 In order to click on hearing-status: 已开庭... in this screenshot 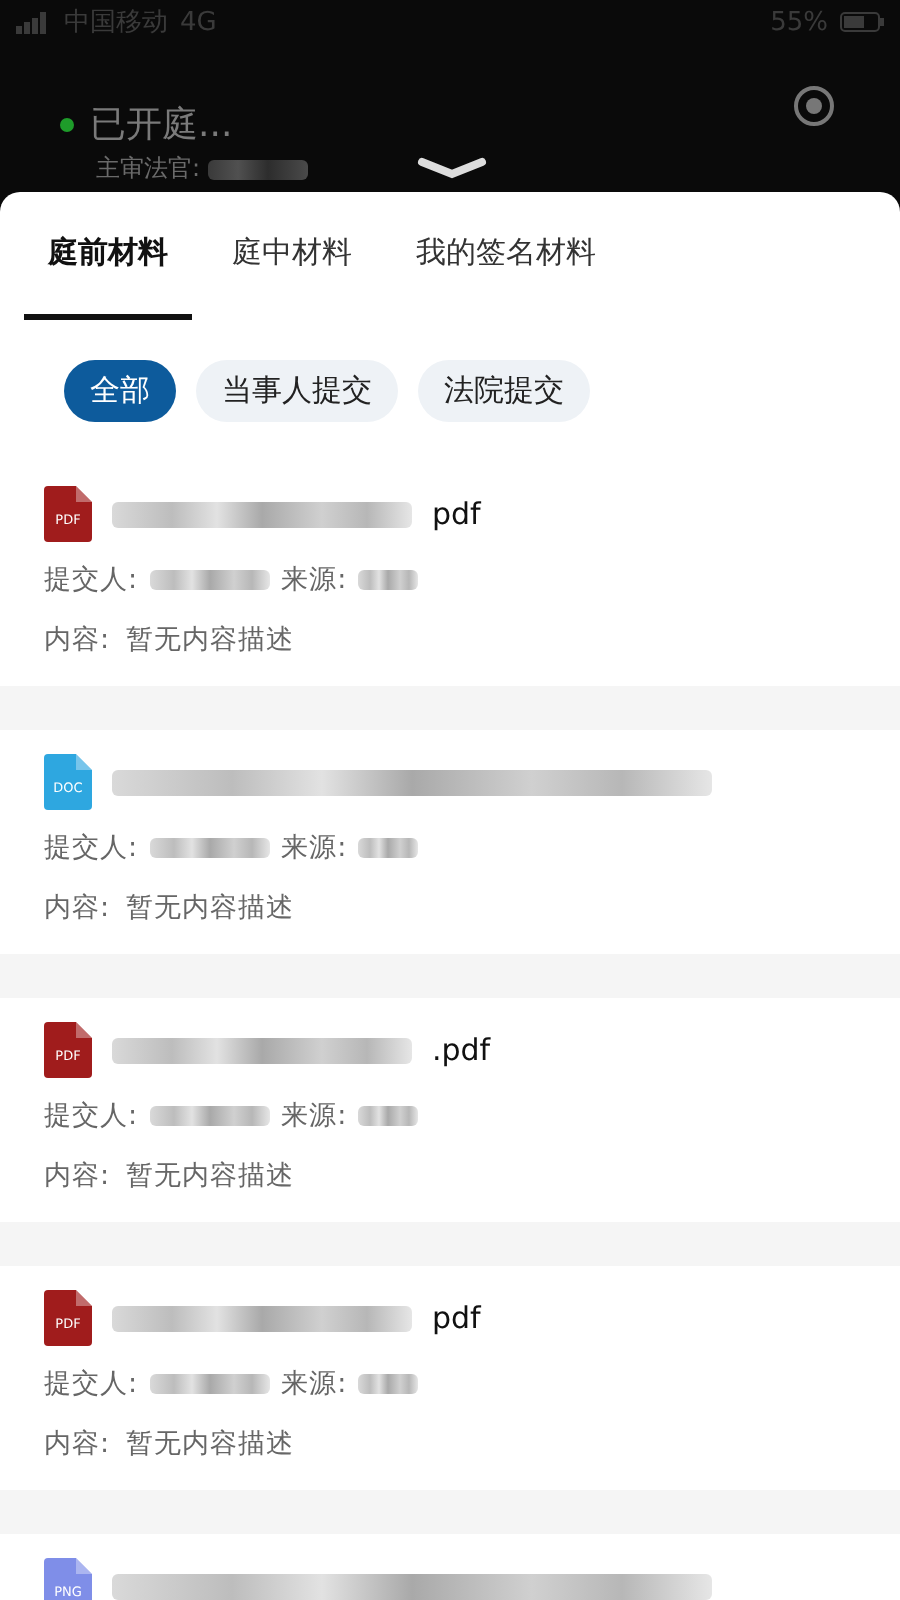, I will do `click(161, 125)`.